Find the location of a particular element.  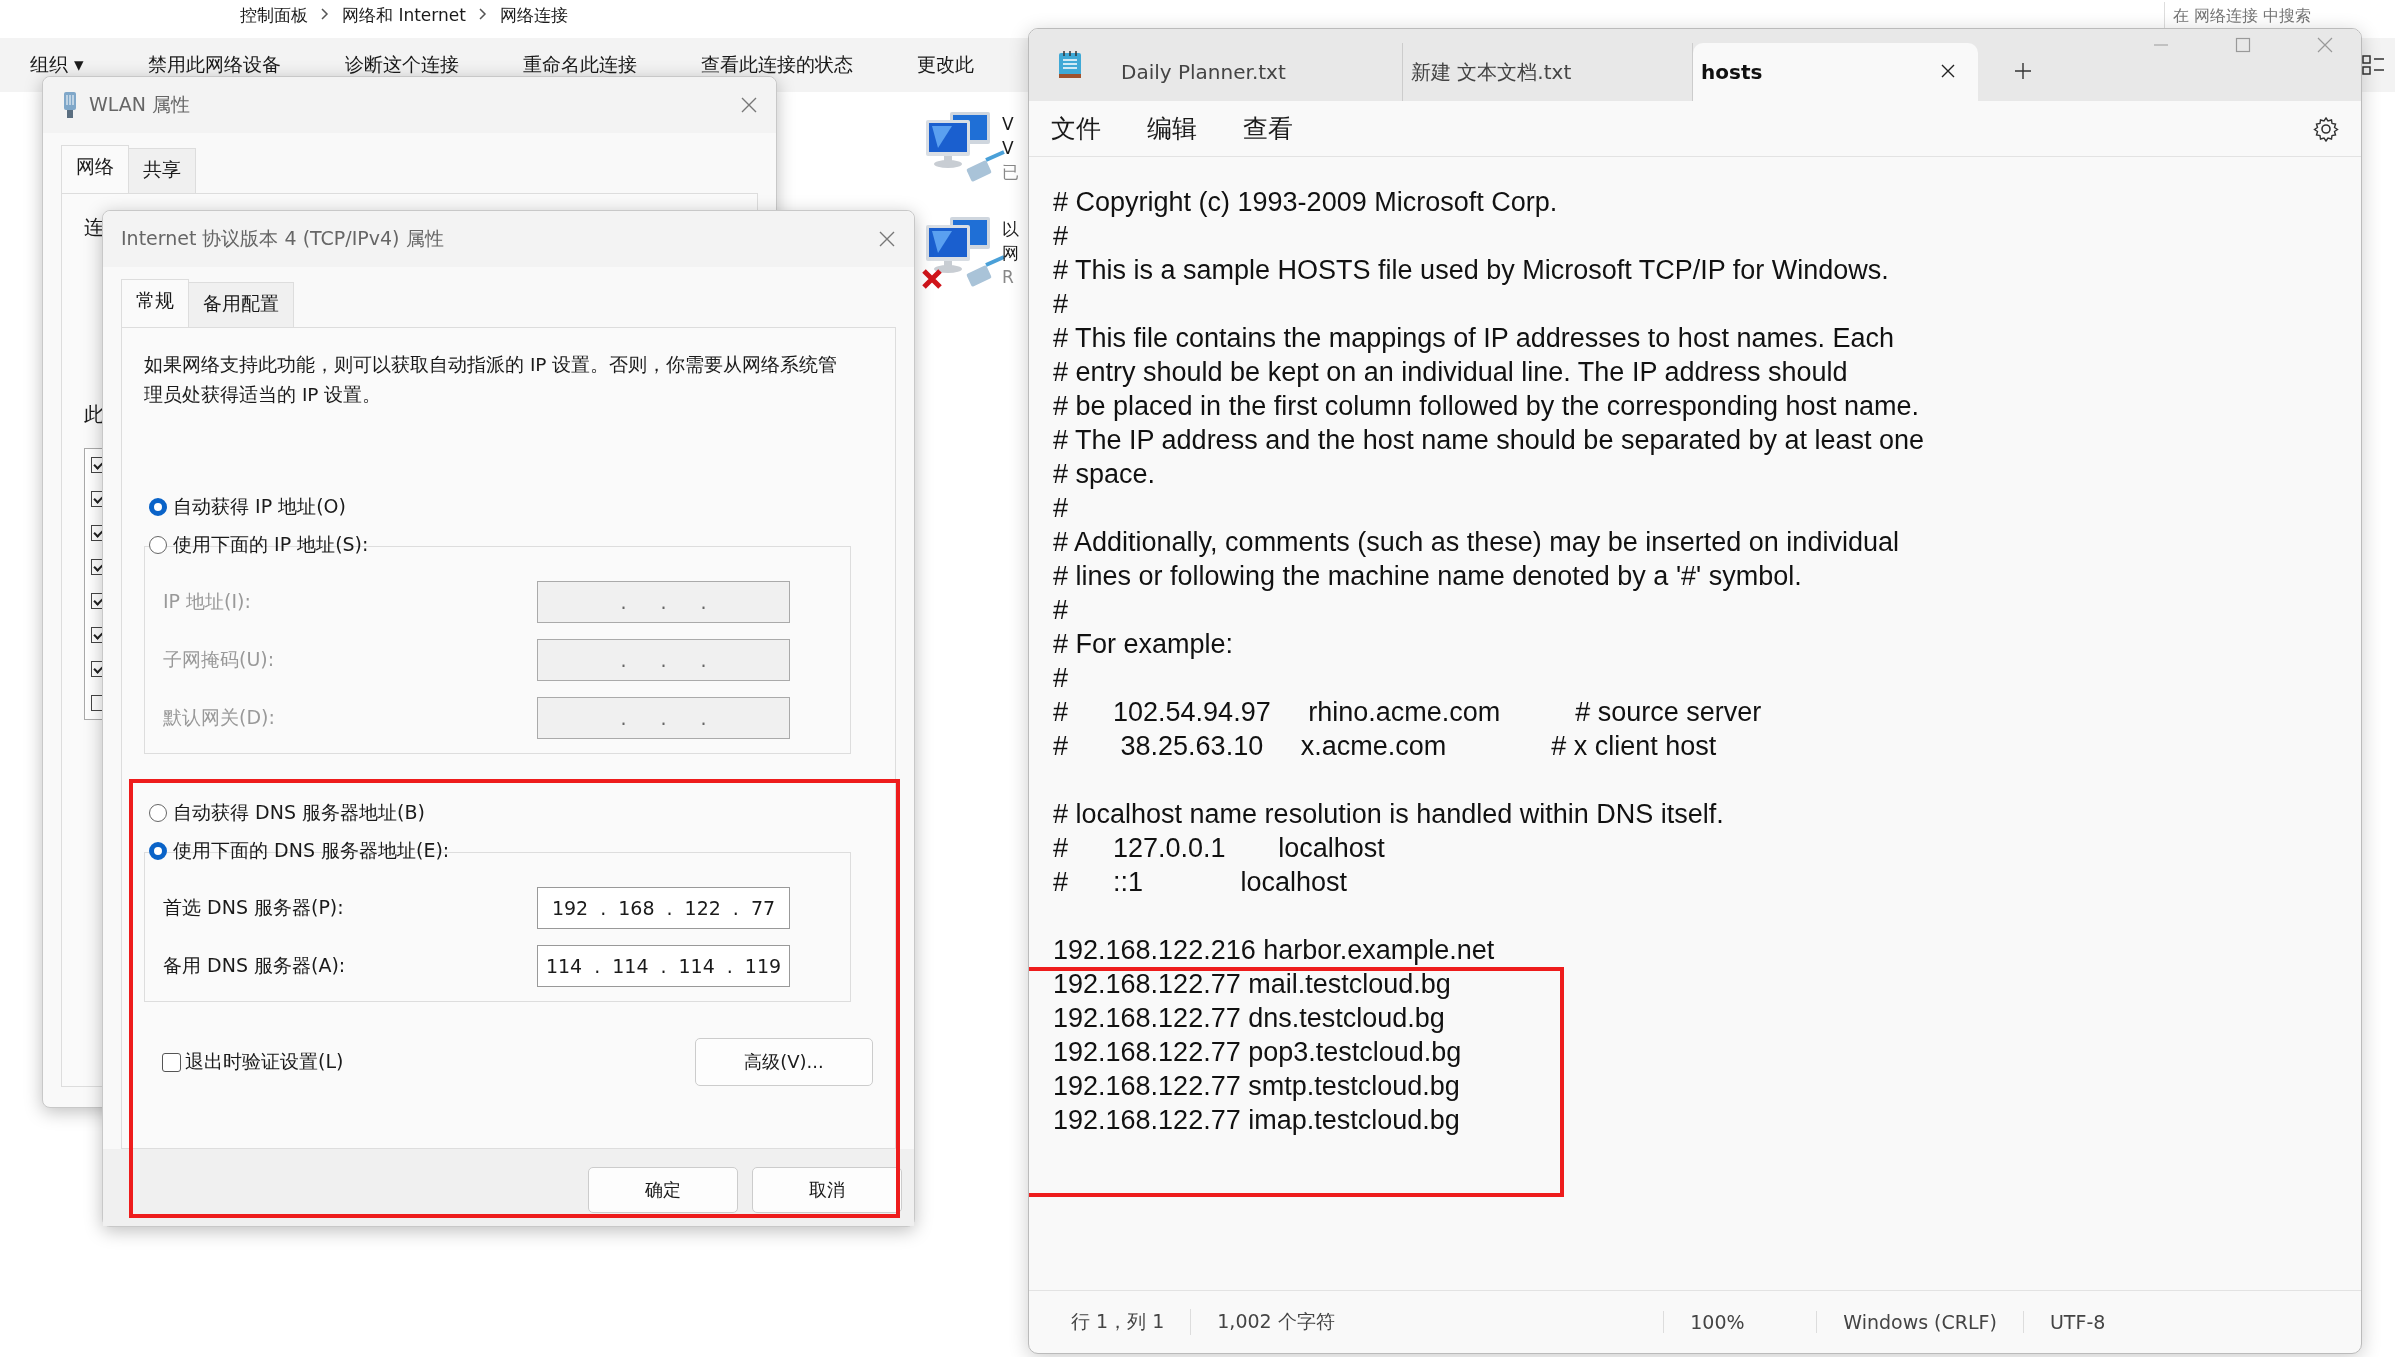

toolbar-command: 查看此连接的状态 is located at coordinates (776, 65).